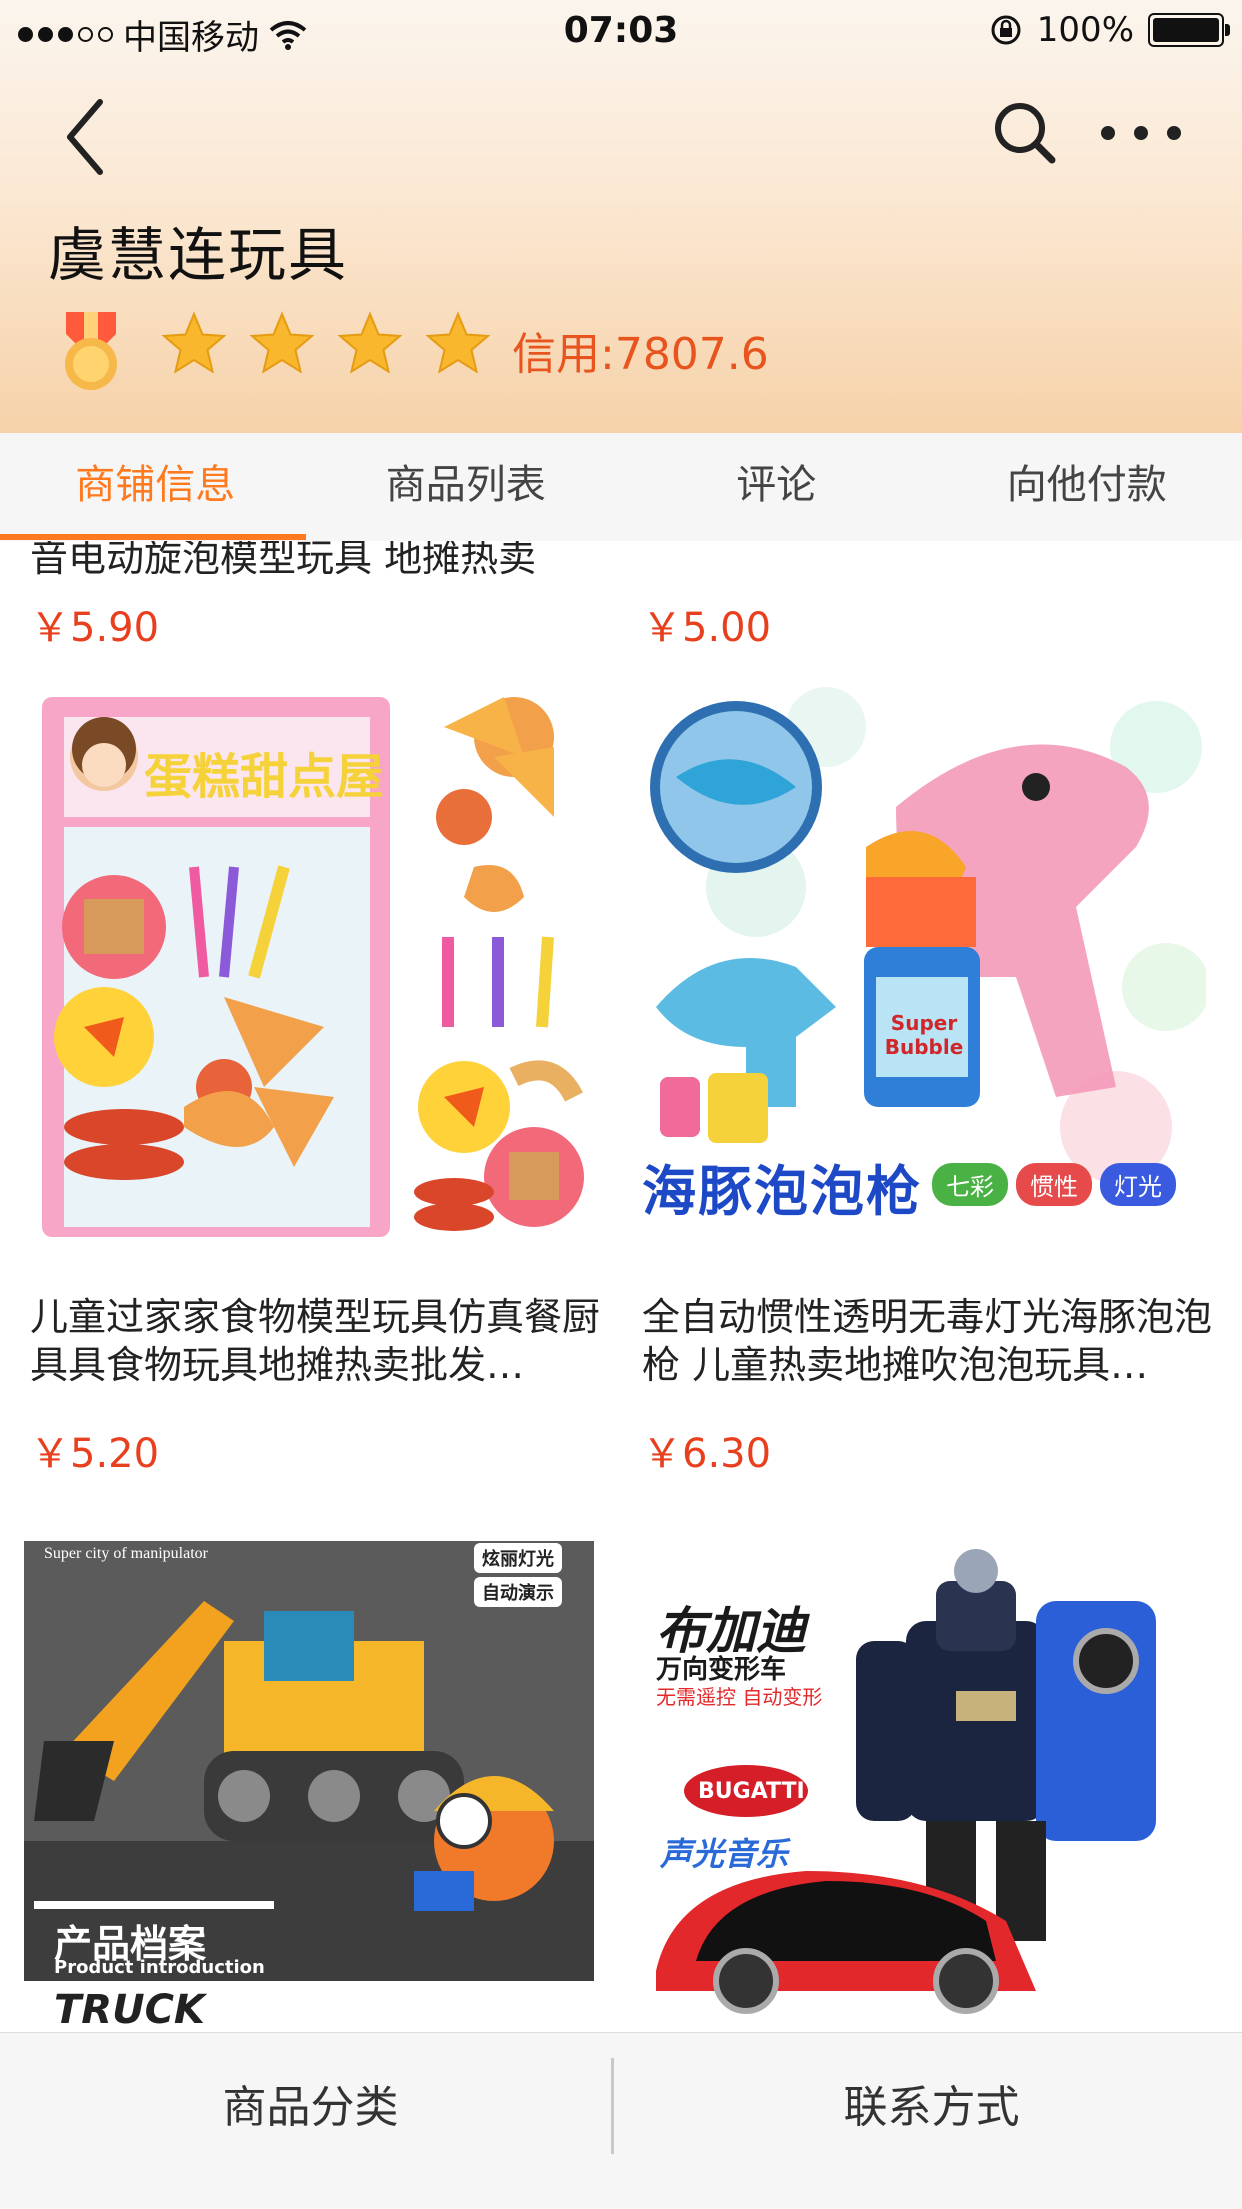  What do you see at coordinates (466, 487) in the screenshot?
I see `tab-product-list: 商品列表` at bounding box center [466, 487].